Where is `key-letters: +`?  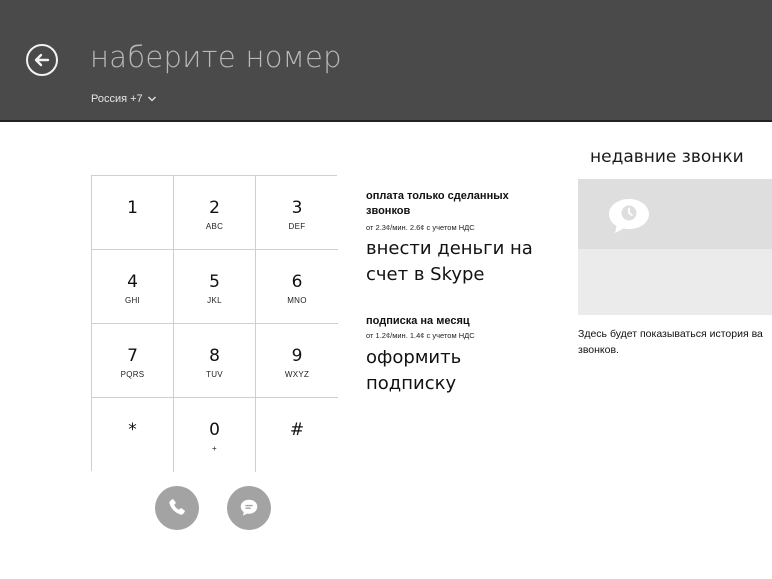
key-letters: + is located at coordinates (214, 448).